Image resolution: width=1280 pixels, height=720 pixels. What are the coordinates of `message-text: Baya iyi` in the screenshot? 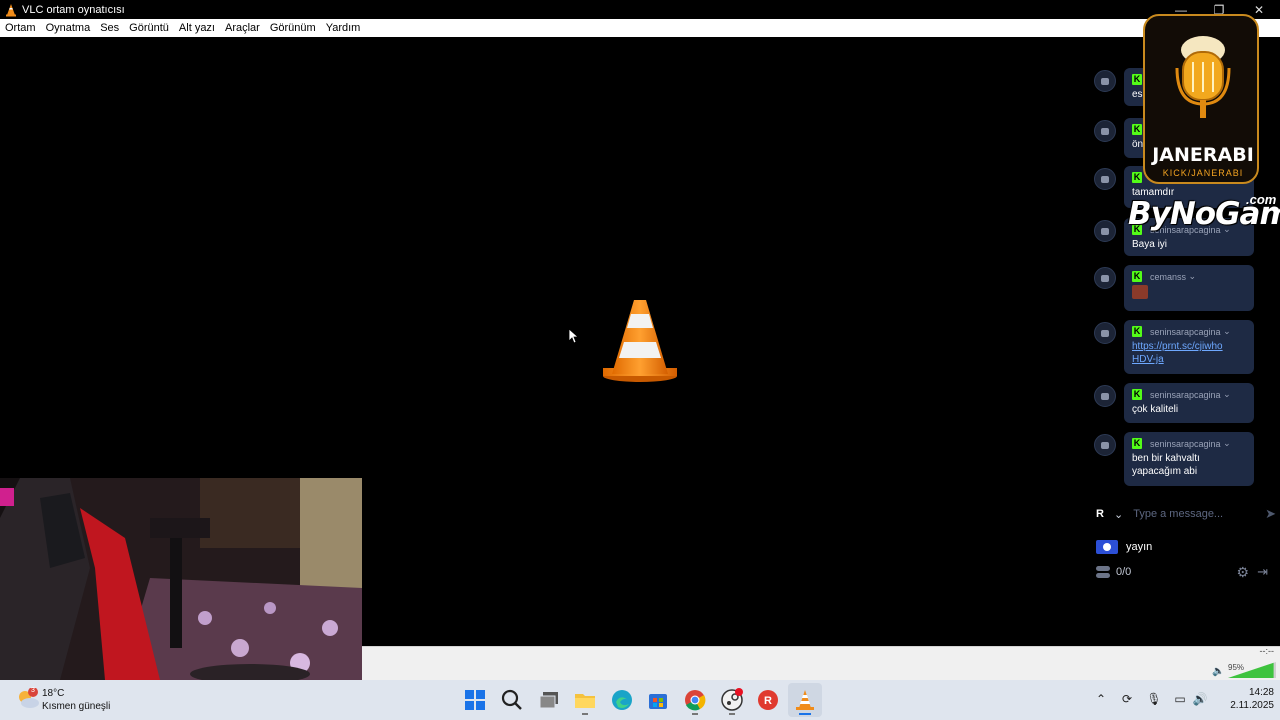 It's located at (1150, 244).